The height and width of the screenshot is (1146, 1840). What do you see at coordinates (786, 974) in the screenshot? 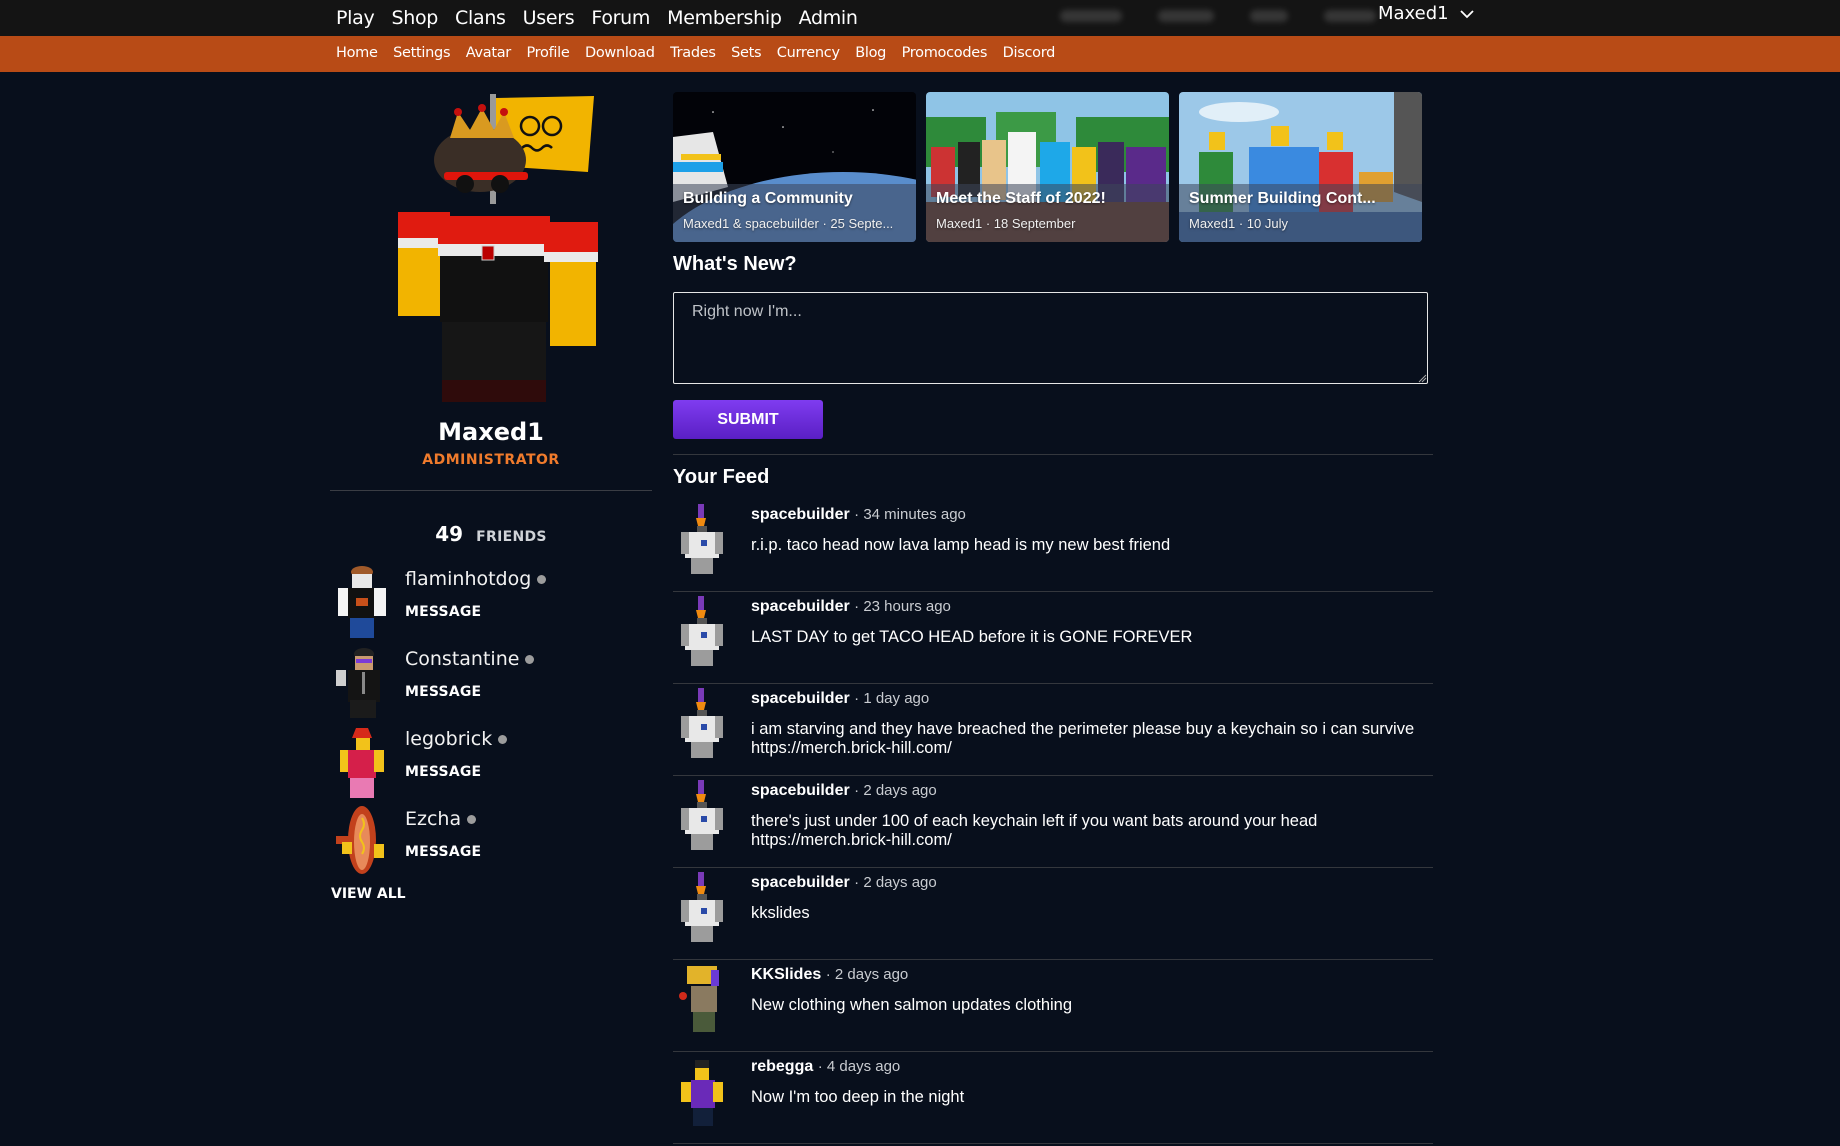
I see `feed-username: KKSlides` at bounding box center [786, 974].